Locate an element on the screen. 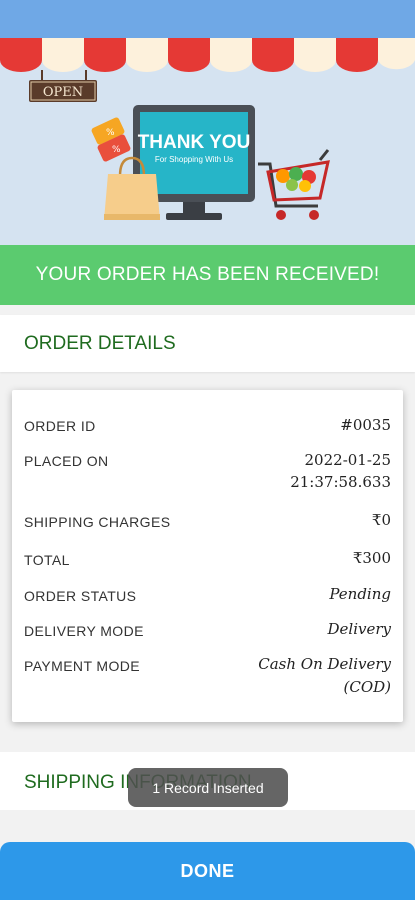  delivery-mode-label: DELIVERY MODE is located at coordinates (84, 631).